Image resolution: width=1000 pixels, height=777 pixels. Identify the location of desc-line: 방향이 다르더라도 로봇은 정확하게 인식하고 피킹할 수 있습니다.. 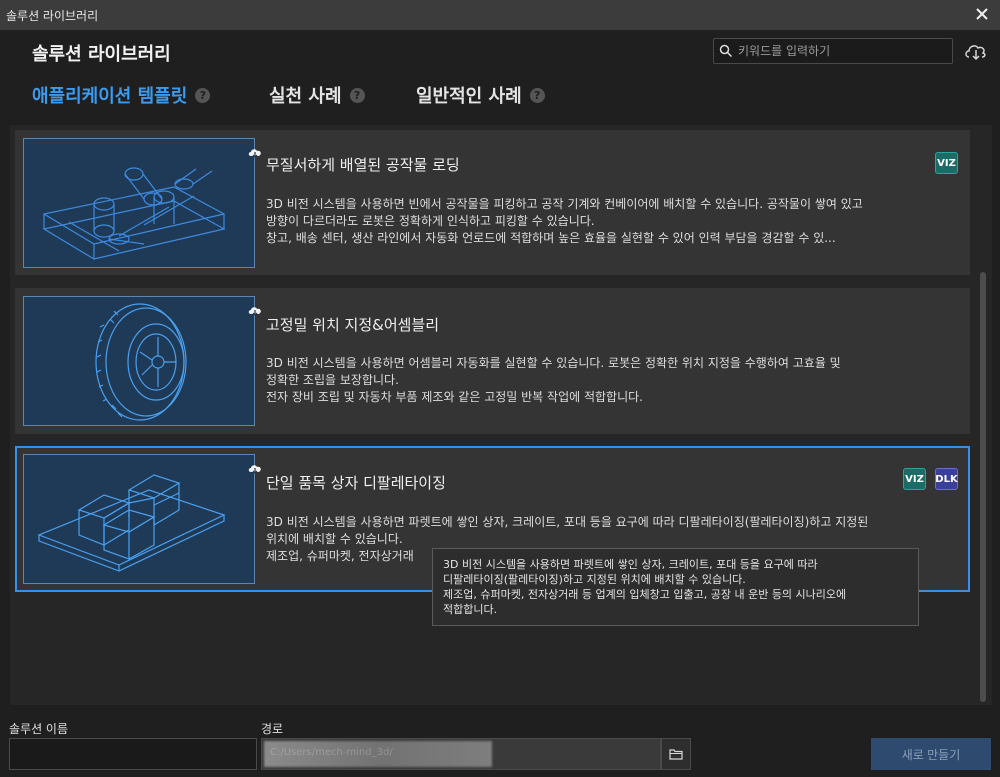
(430, 221).